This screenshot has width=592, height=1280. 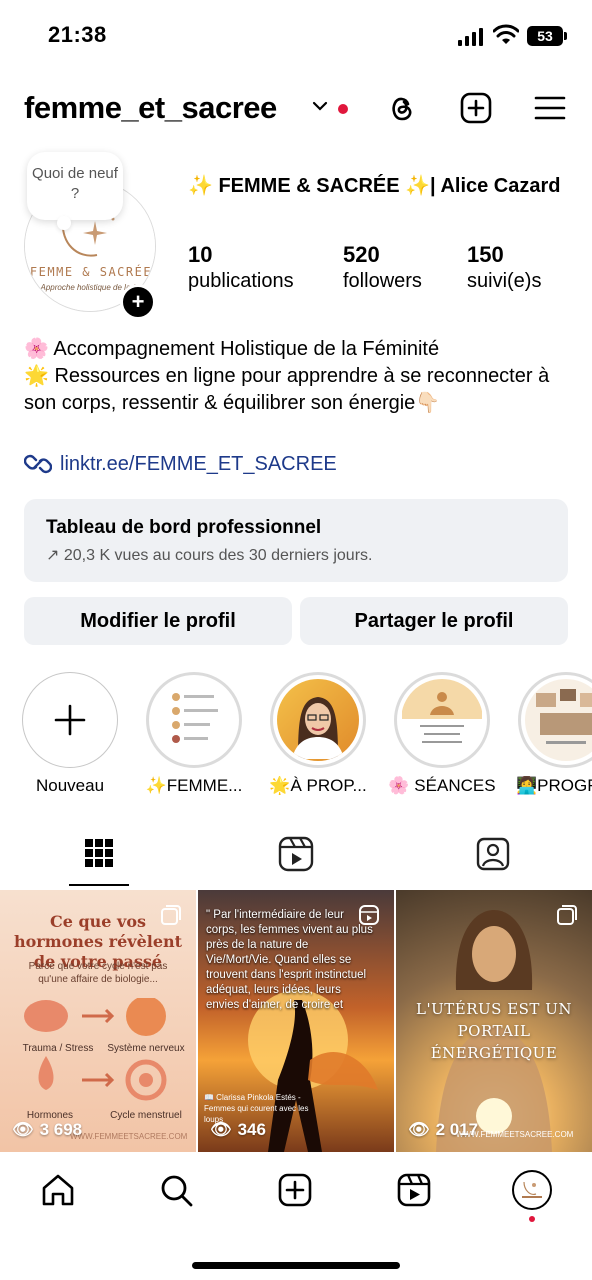 I want to click on plus-icon, so click(x=70, y=720).